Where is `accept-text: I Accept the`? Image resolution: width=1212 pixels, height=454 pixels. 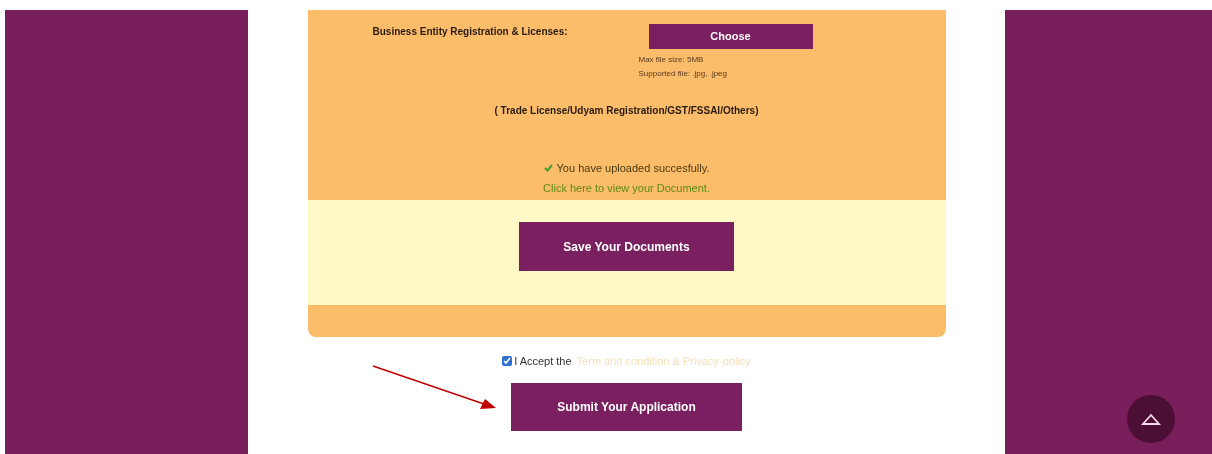
accept-text: I Accept the is located at coordinates (543, 361).